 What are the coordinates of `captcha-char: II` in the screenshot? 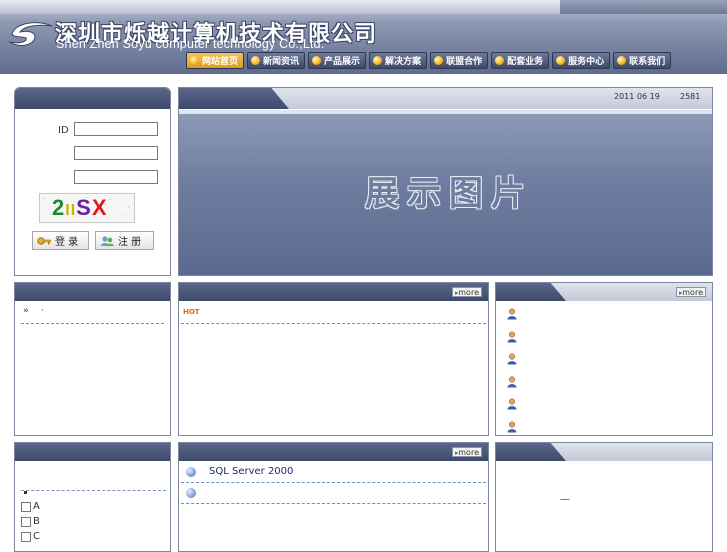 It's located at (71, 210).